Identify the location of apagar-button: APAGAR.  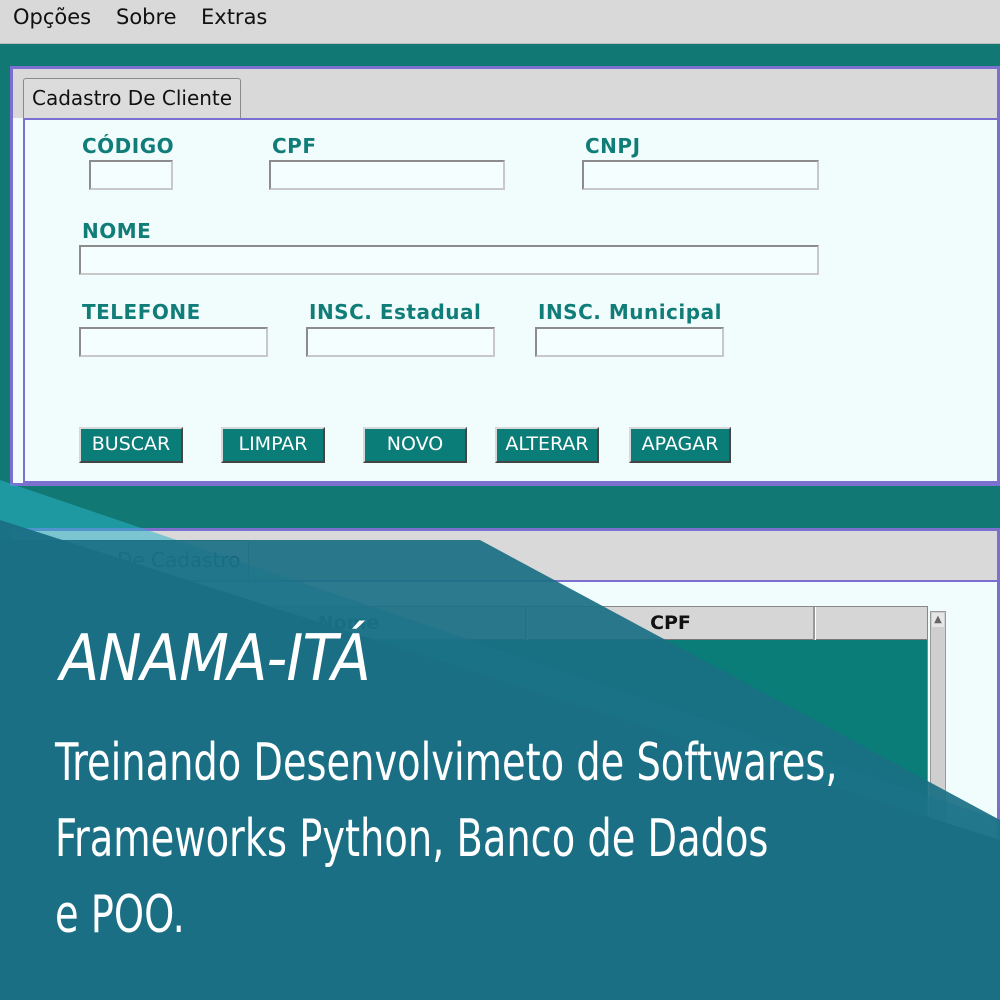
(680, 445).